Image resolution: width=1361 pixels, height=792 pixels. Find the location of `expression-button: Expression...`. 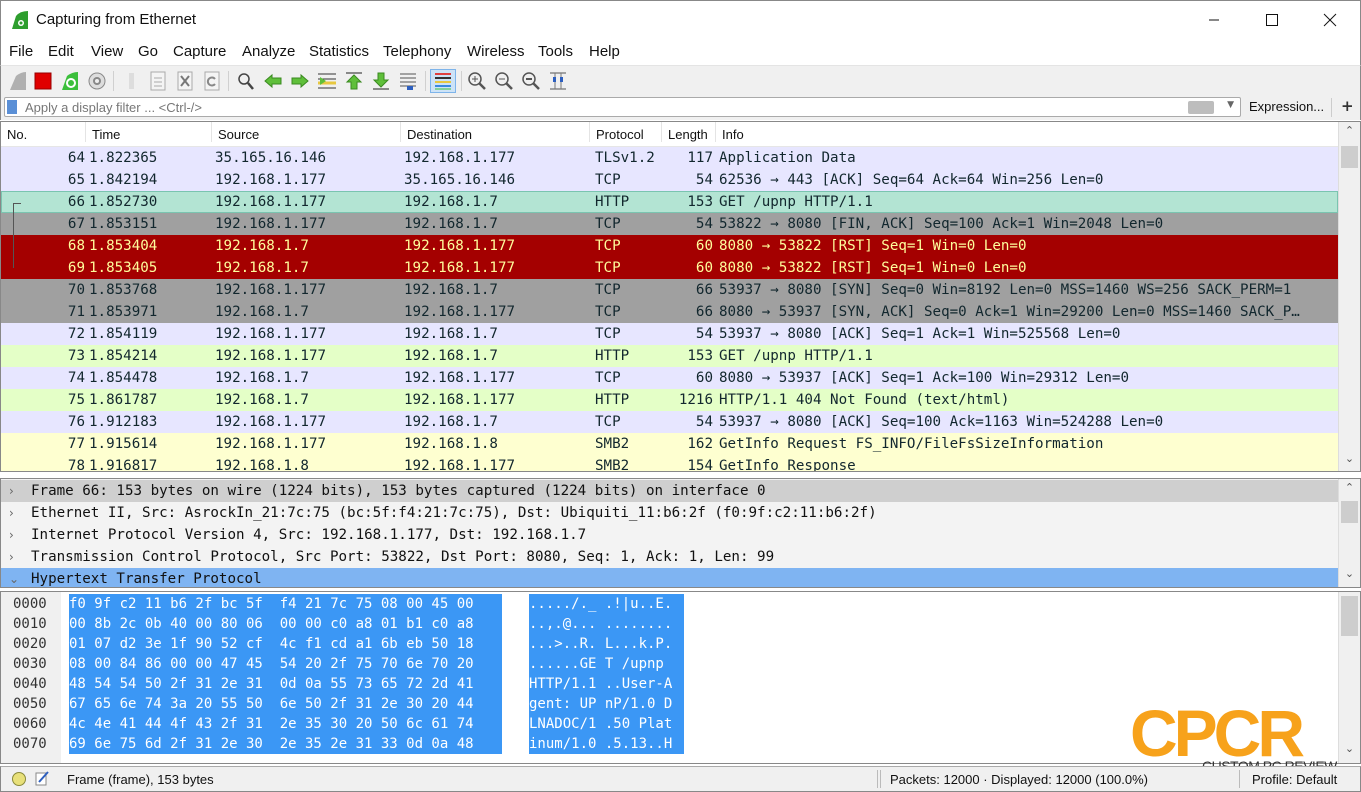

expression-button: Expression... is located at coordinates (1286, 106).